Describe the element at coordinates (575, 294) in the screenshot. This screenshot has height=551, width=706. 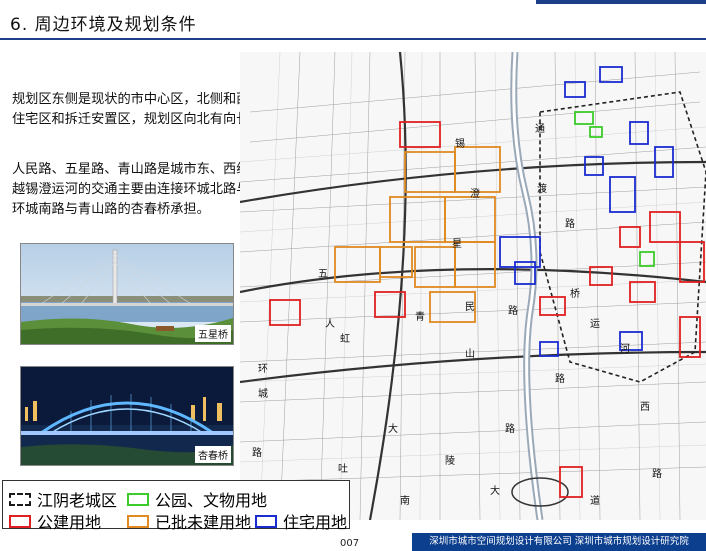
I see `map-label: 桥` at that location.